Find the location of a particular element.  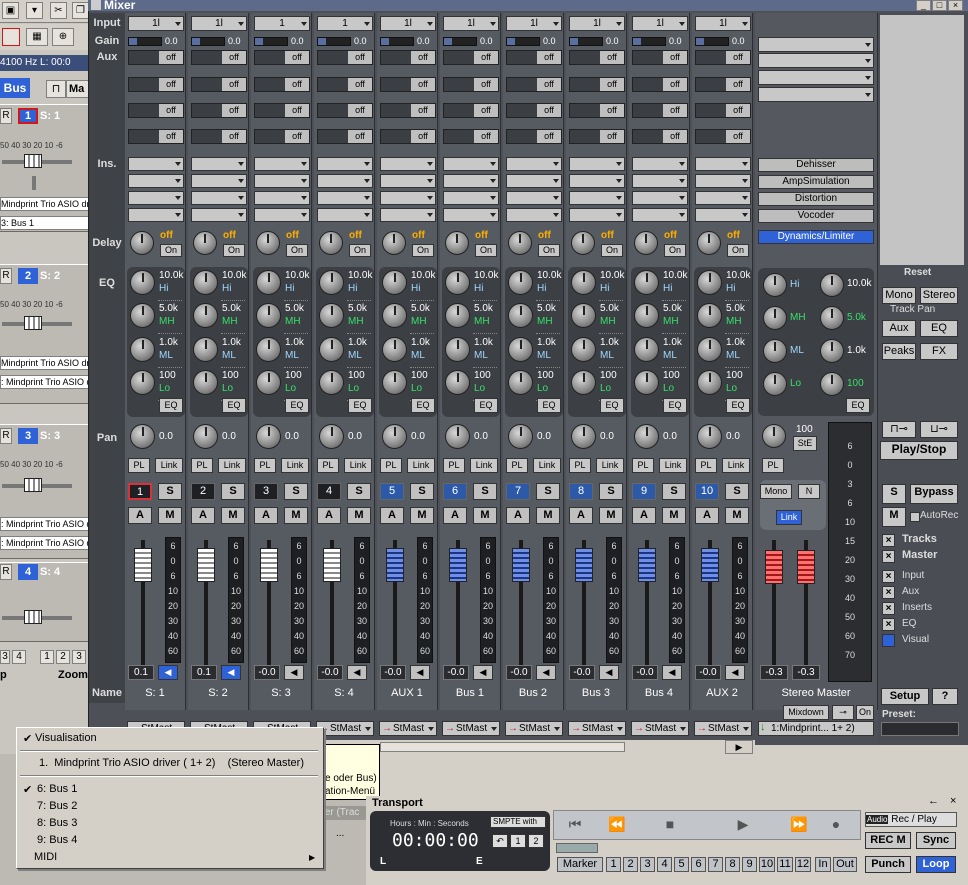

reset-peaks-button: Peaks is located at coordinates (899, 351).